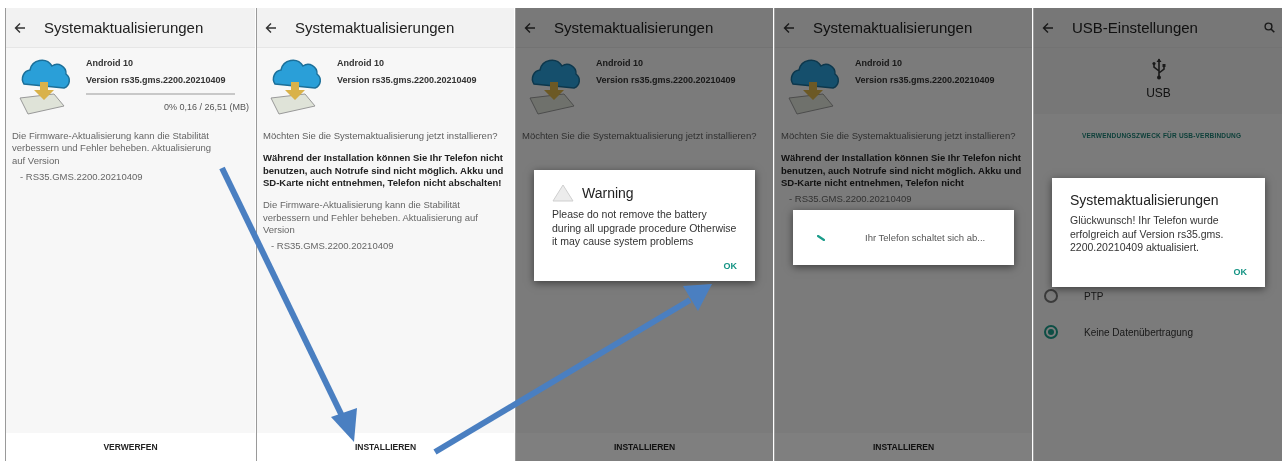 This screenshot has width=1282, height=461. I want to click on warning-text: Während der Installation können Sie Ihr Telefon nicht benutzen, auch Notrufe sind nicht möglich. Akku und SD-Karte nicht entnehmen, Telefon nicht, so click(902, 171).